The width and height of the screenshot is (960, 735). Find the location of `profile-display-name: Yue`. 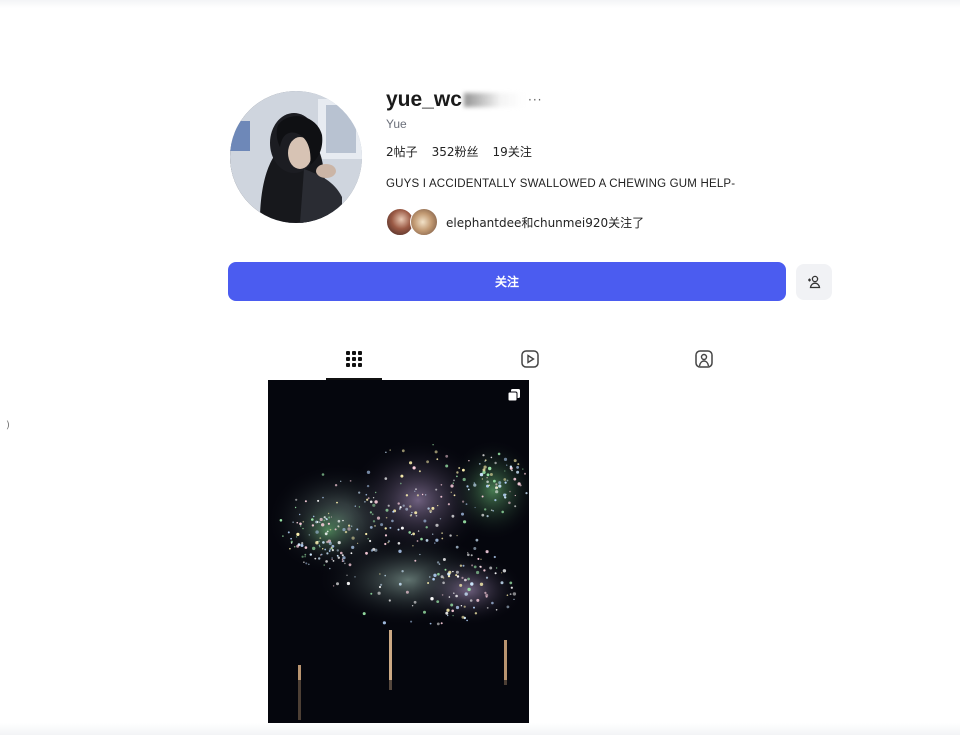

profile-display-name: Yue is located at coordinates (396, 124).